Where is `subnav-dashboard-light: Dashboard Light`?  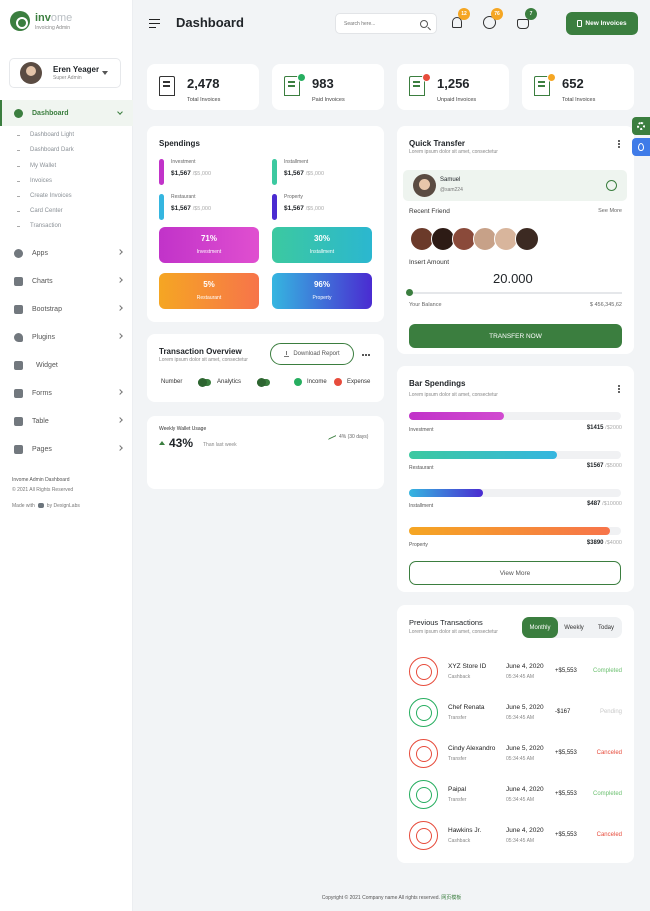
subnav-dashboard-light: Dashboard Light is located at coordinates (45, 135).